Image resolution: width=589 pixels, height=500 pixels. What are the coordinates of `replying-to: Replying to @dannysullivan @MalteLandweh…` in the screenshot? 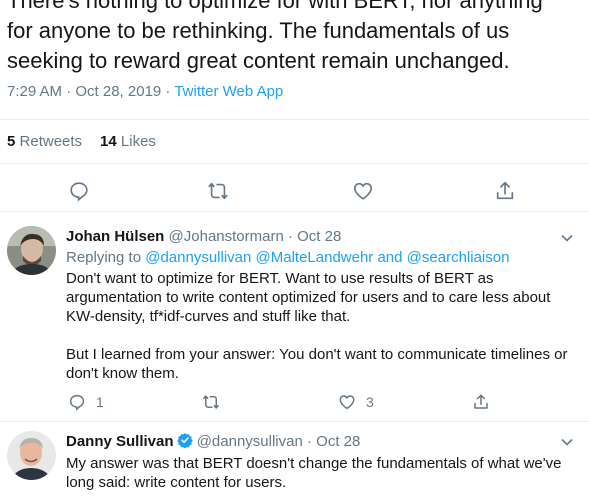 It's located at (287, 257).